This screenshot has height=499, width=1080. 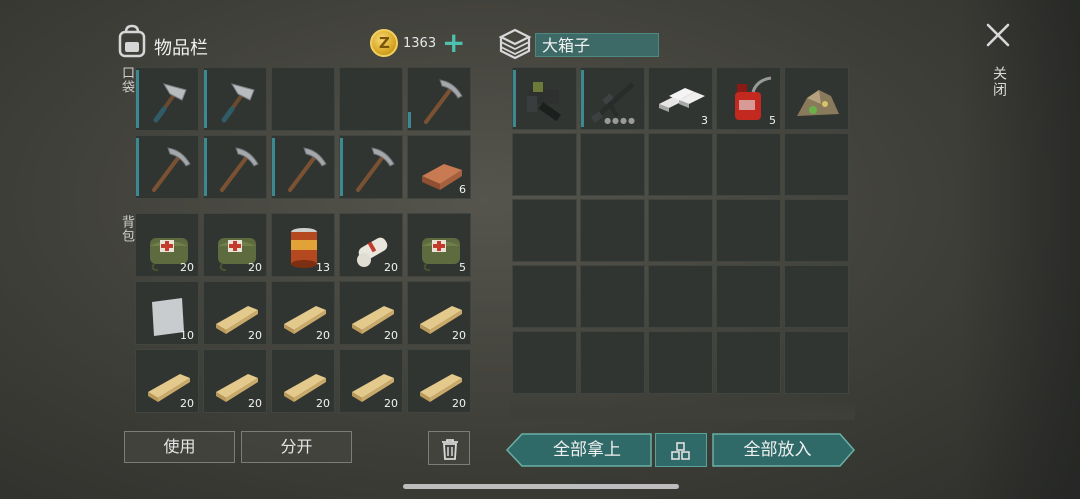 What do you see at coordinates (541, 486) in the screenshot?
I see `home-indicator` at bounding box center [541, 486].